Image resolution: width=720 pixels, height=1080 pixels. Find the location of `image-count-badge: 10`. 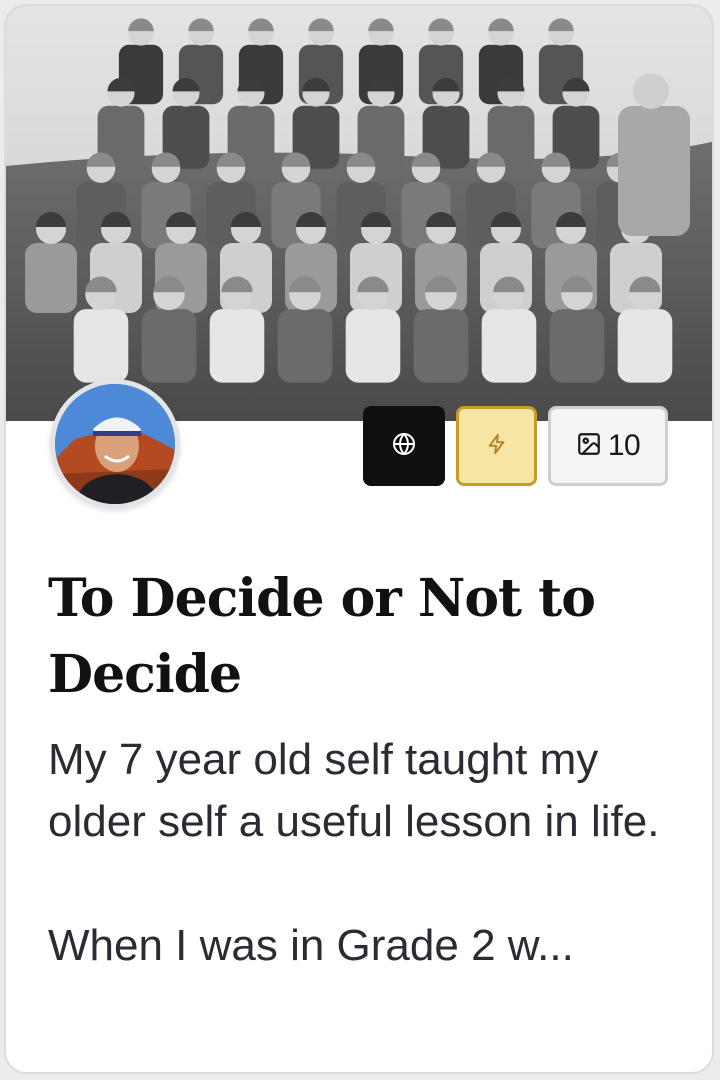

image-count-badge: 10 is located at coordinates (608, 446).